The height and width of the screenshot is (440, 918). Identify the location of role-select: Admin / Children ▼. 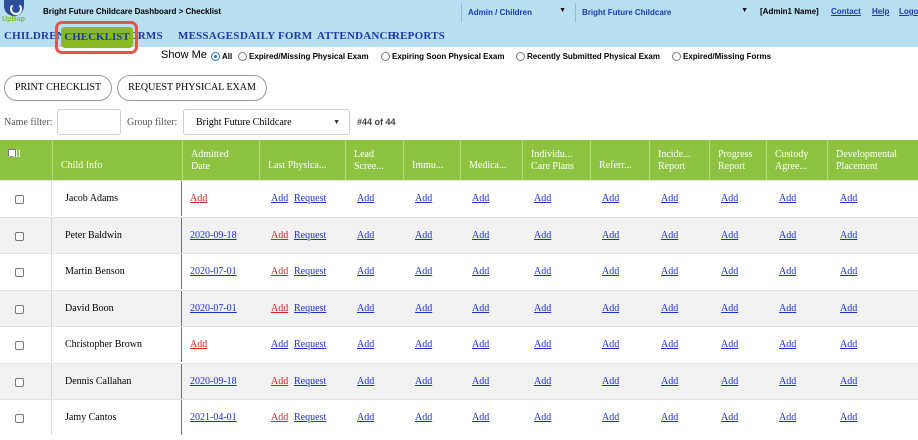
(516, 12).